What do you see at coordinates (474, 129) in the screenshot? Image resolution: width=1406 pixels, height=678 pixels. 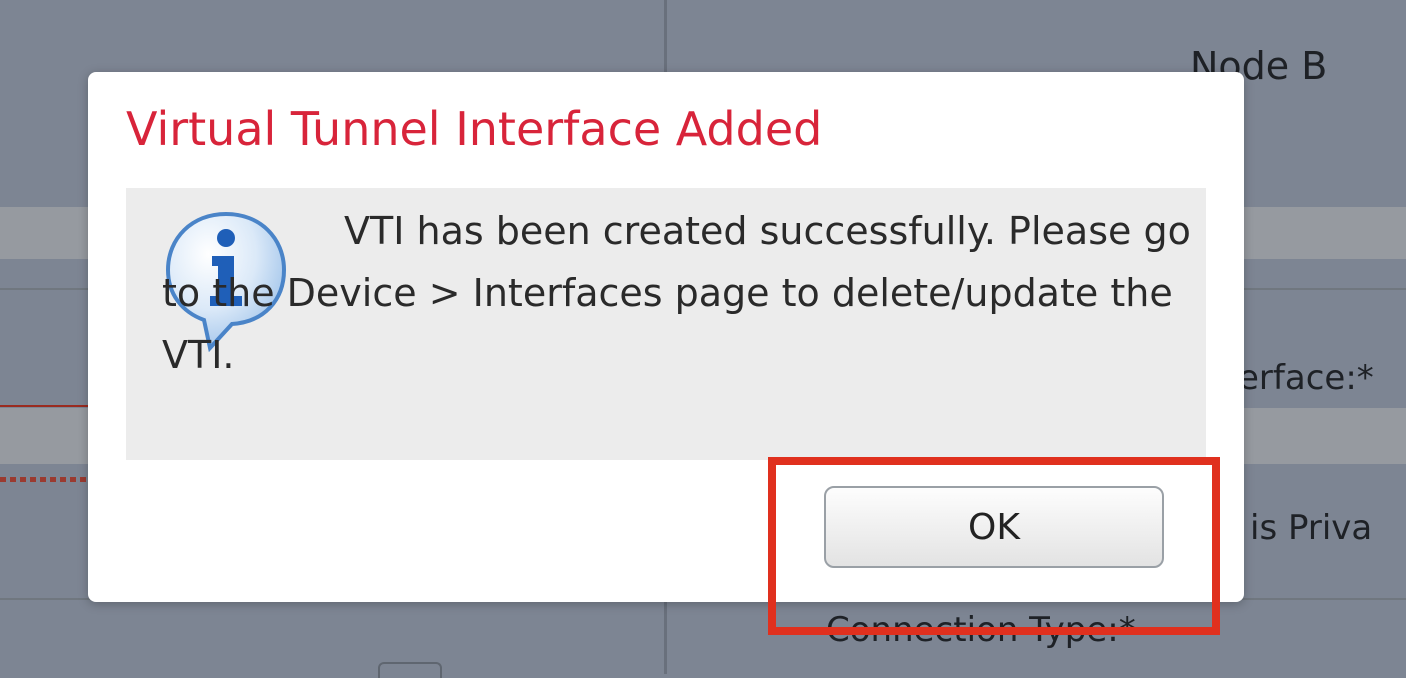 I see `dialog-title: Virtual Tunnel Interface Added` at bounding box center [474, 129].